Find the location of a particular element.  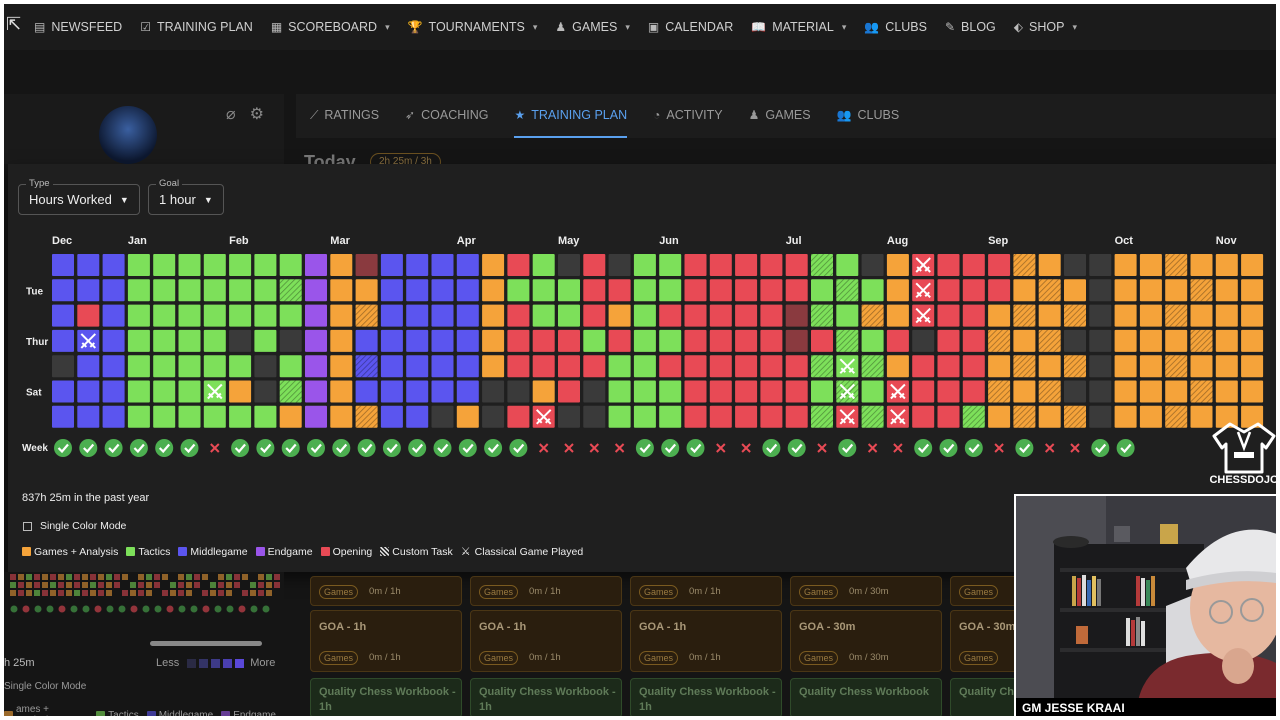

tab-training-plan: ★ TRAINING PLAN is located at coordinates (571, 116).